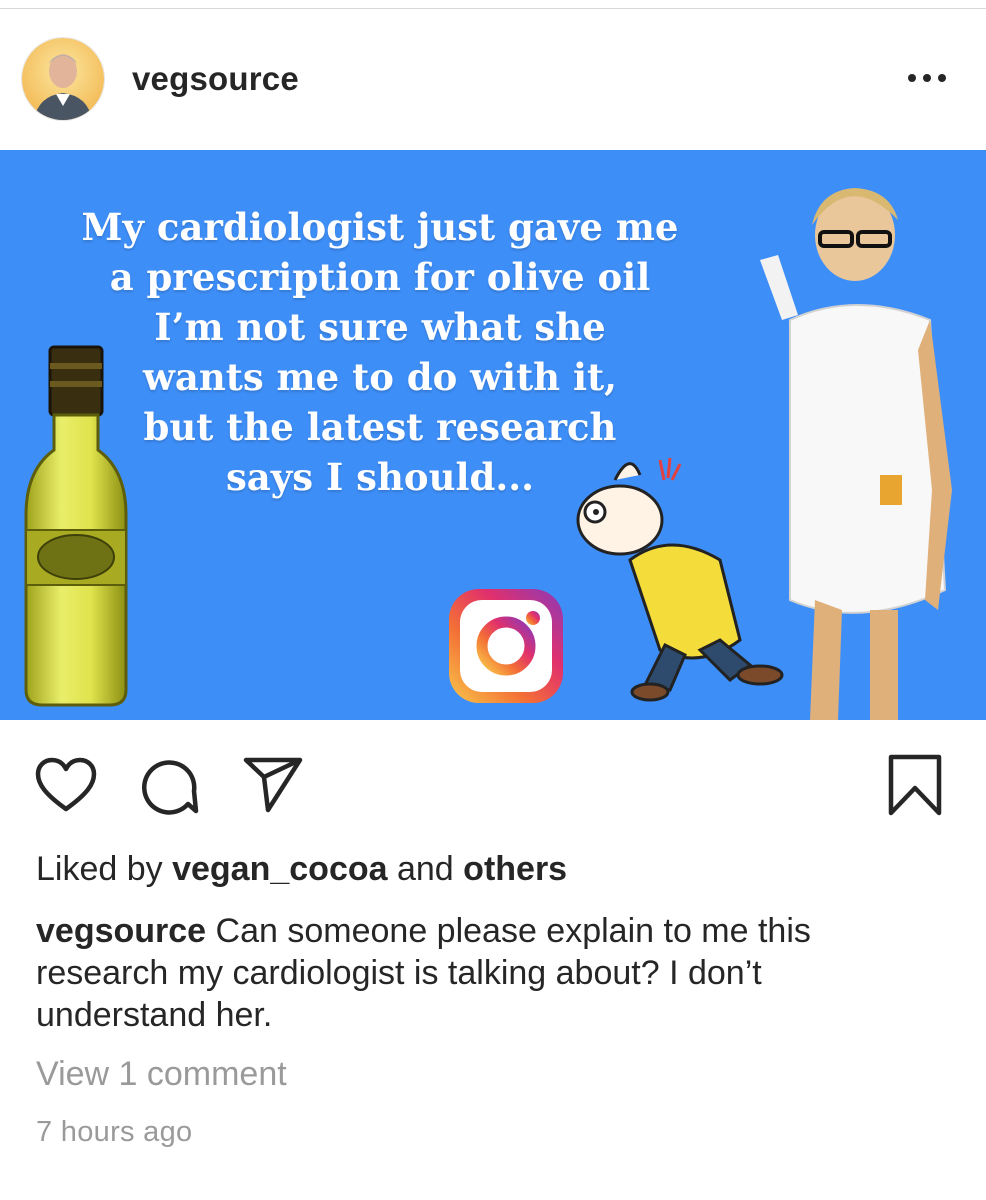 This screenshot has width=986, height=1200. Describe the element at coordinates (493, 80) in the screenshot. I see `post-header: vegsource` at that location.